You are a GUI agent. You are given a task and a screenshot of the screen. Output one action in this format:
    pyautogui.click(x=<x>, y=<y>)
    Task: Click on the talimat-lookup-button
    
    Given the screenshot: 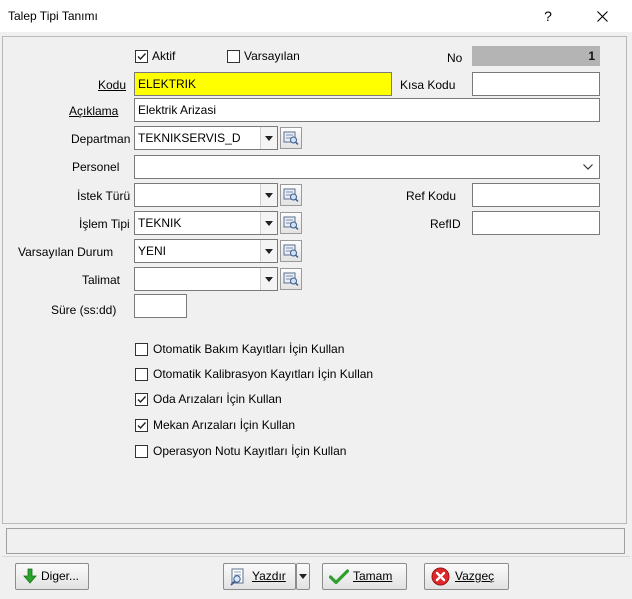 What is the action you would take?
    pyautogui.click(x=291, y=279)
    